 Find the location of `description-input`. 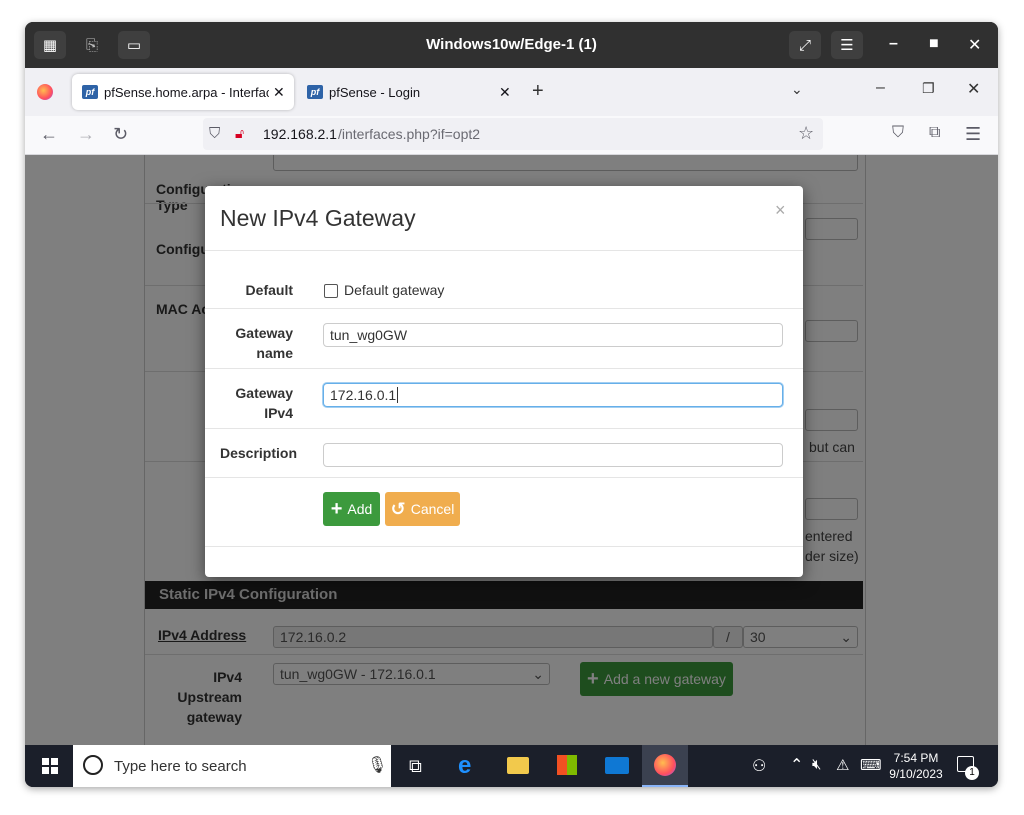

description-input is located at coordinates (553, 455).